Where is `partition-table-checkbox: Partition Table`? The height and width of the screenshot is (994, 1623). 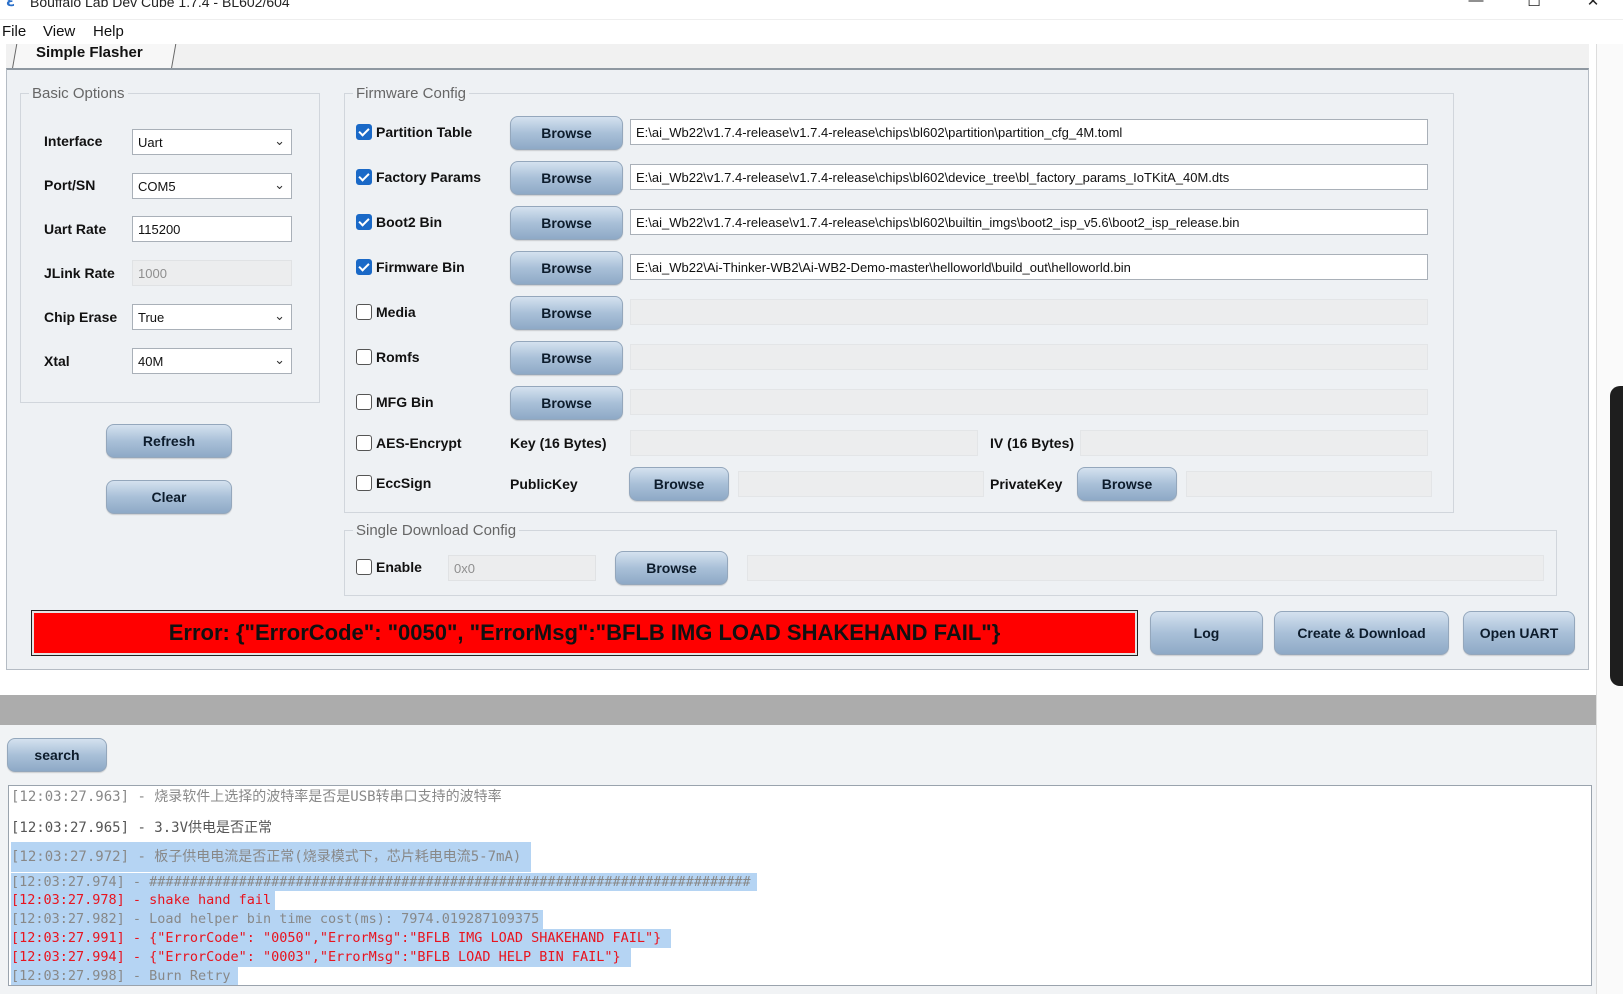 partition-table-checkbox: Partition Table is located at coordinates (414, 132).